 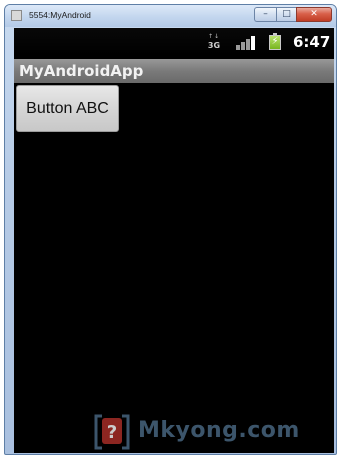 What do you see at coordinates (312, 42) in the screenshot?
I see `status-clock: 6:47` at bounding box center [312, 42].